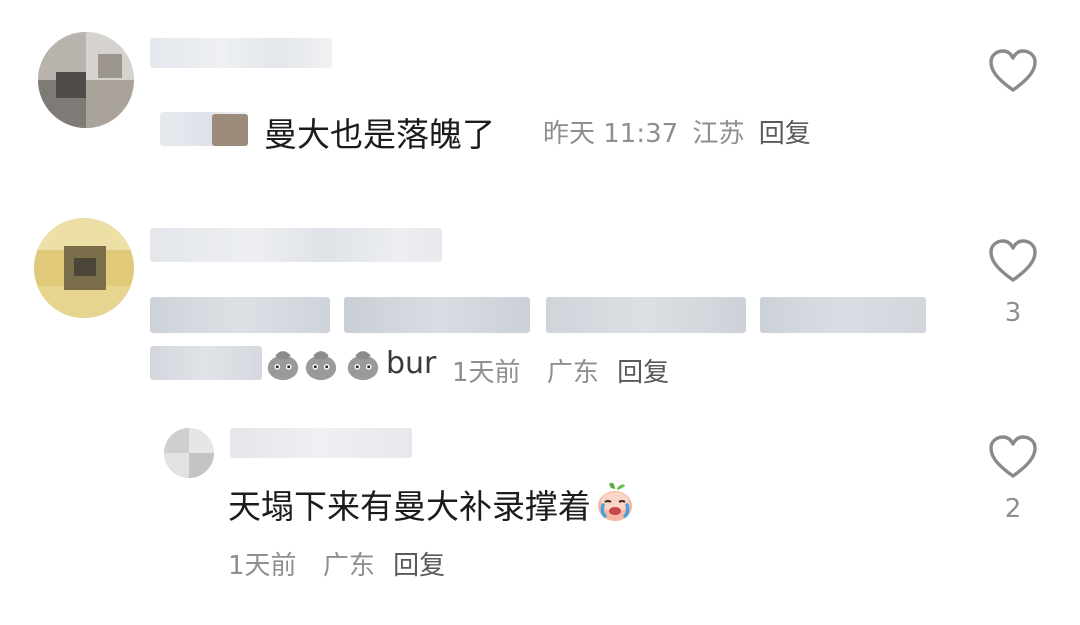  Describe the element at coordinates (230, 130) in the screenshot. I see `reply-to-avatar-blurred` at that location.